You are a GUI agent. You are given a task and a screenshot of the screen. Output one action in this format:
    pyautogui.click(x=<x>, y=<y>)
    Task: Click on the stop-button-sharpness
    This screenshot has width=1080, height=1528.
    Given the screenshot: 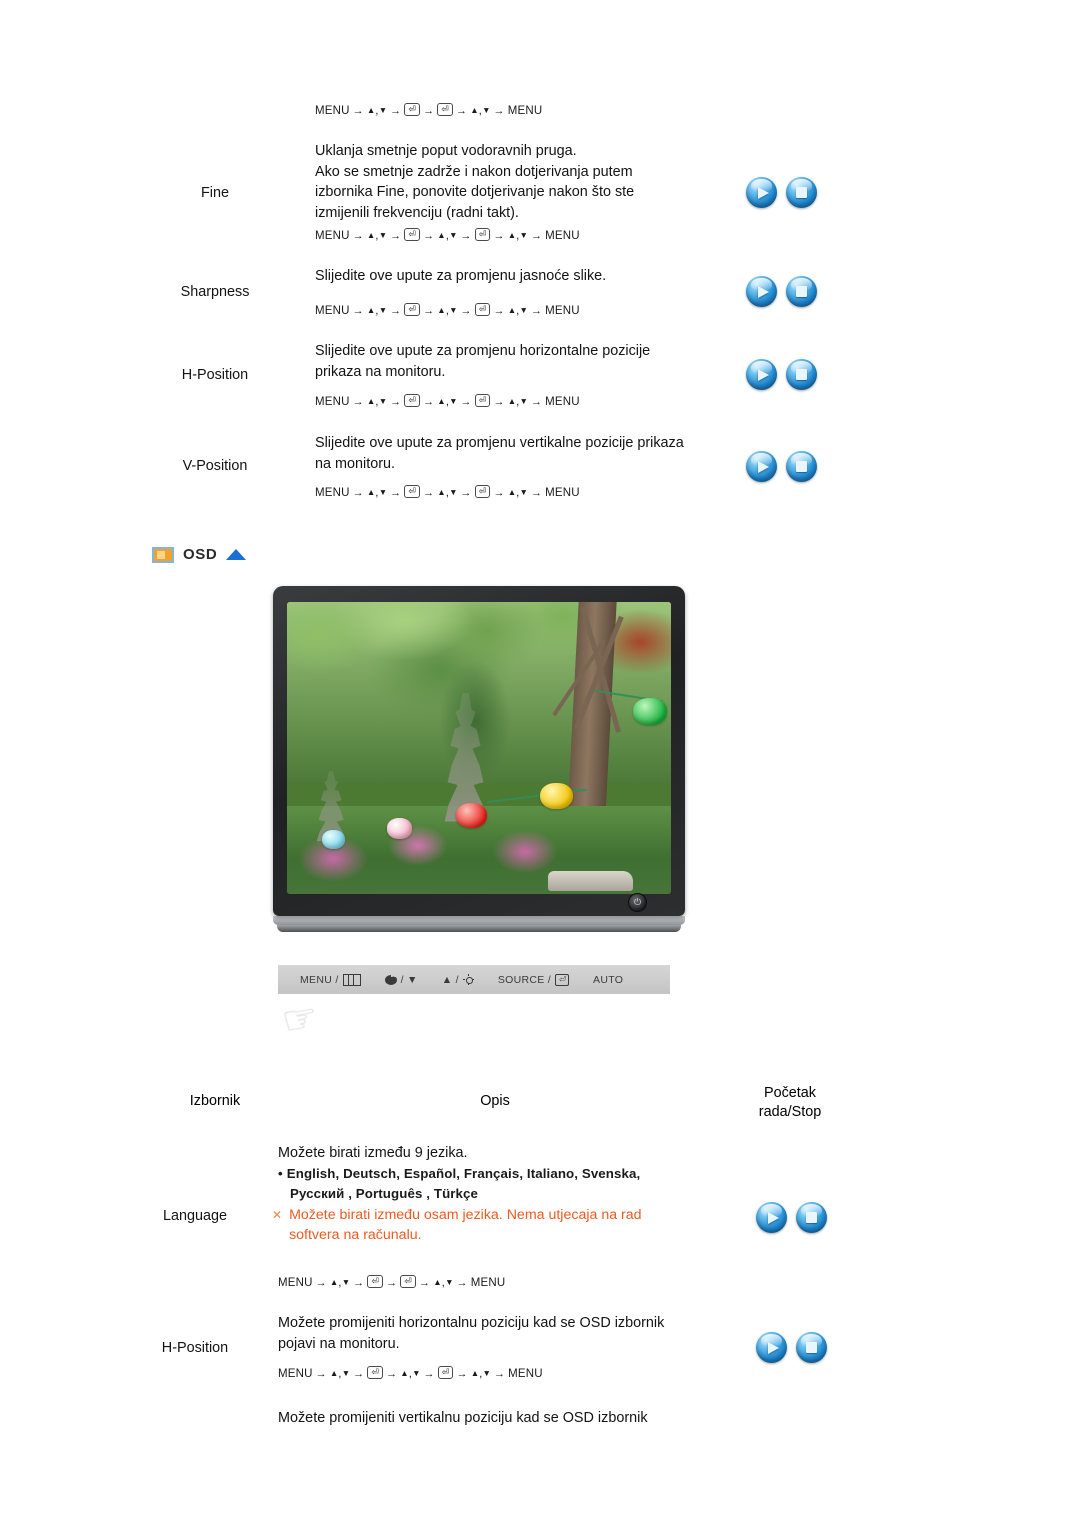 What is the action you would take?
    pyautogui.click(x=801, y=291)
    